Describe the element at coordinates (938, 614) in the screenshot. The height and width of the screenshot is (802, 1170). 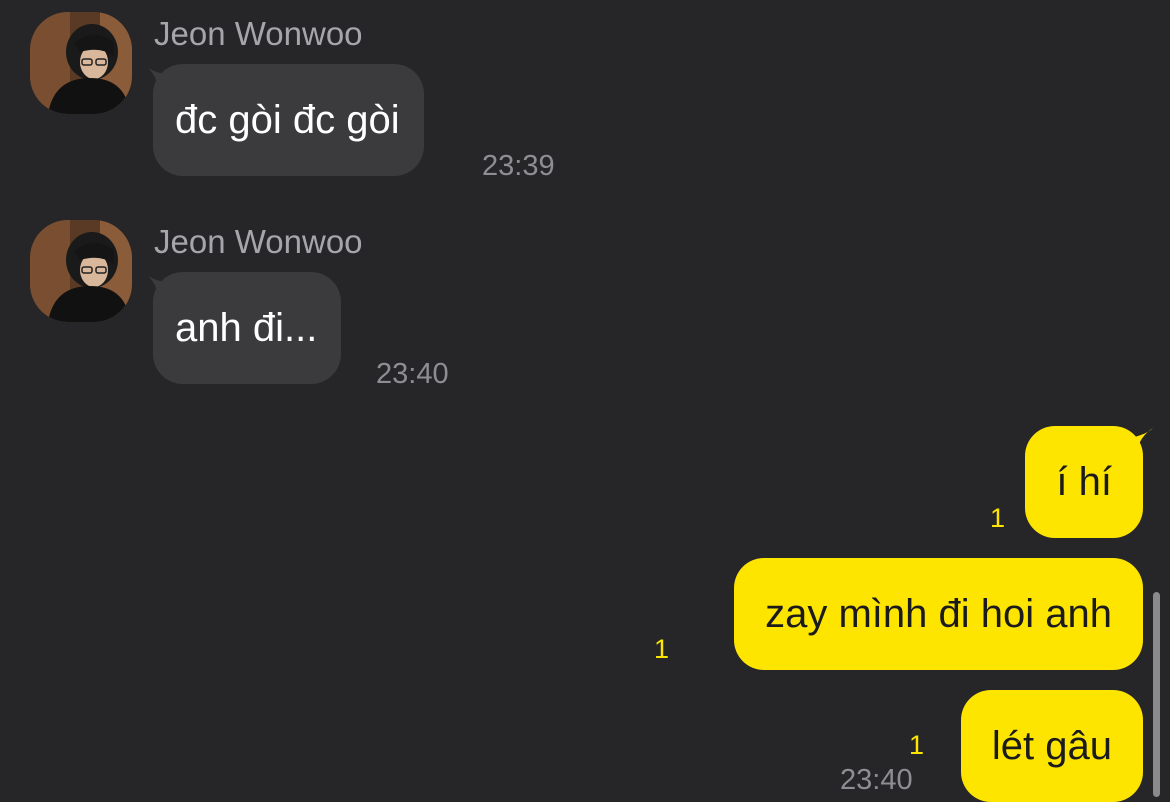
I see `message-bubble-outgoing: zay mình đi hoi anh` at that location.